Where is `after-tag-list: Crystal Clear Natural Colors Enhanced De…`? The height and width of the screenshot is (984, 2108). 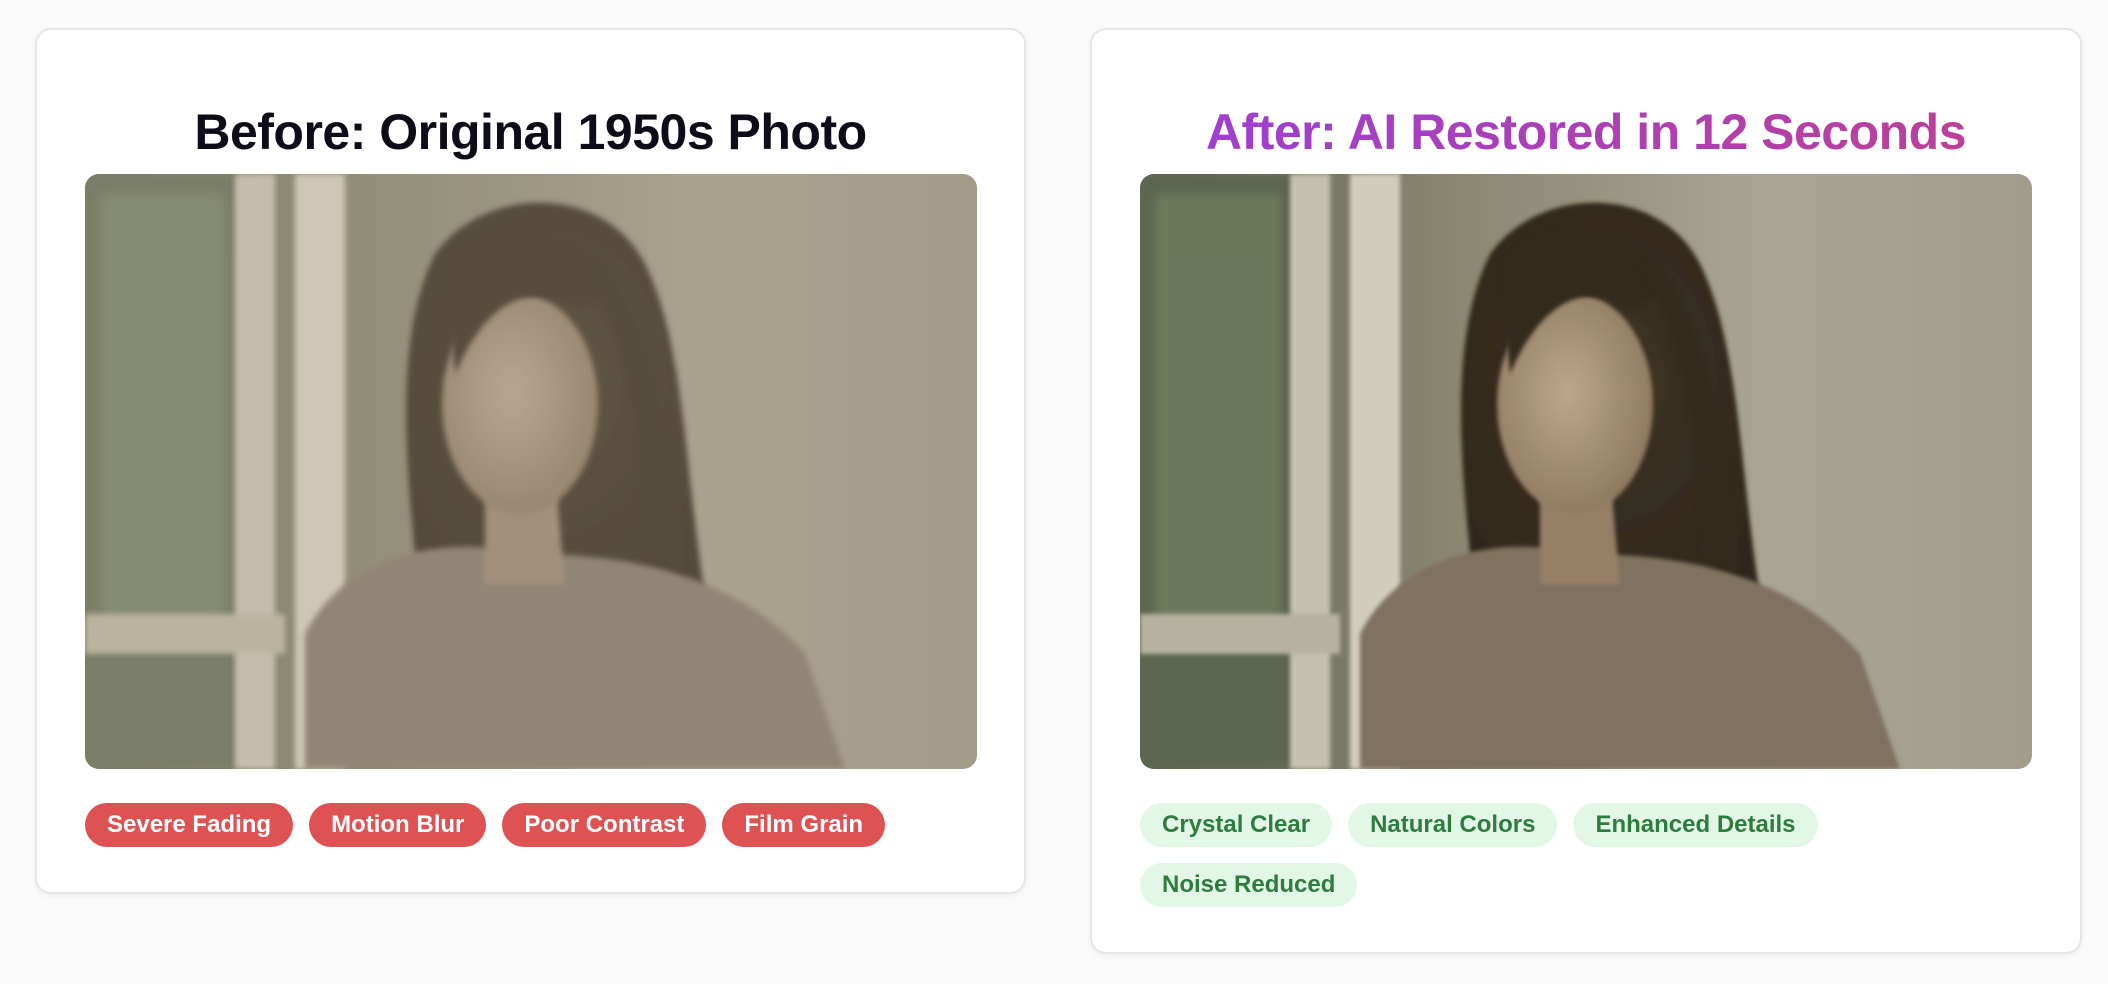
after-tag-list: Crystal Clear Natural Colors Enhanced De… is located at coordinates (1586, 855).